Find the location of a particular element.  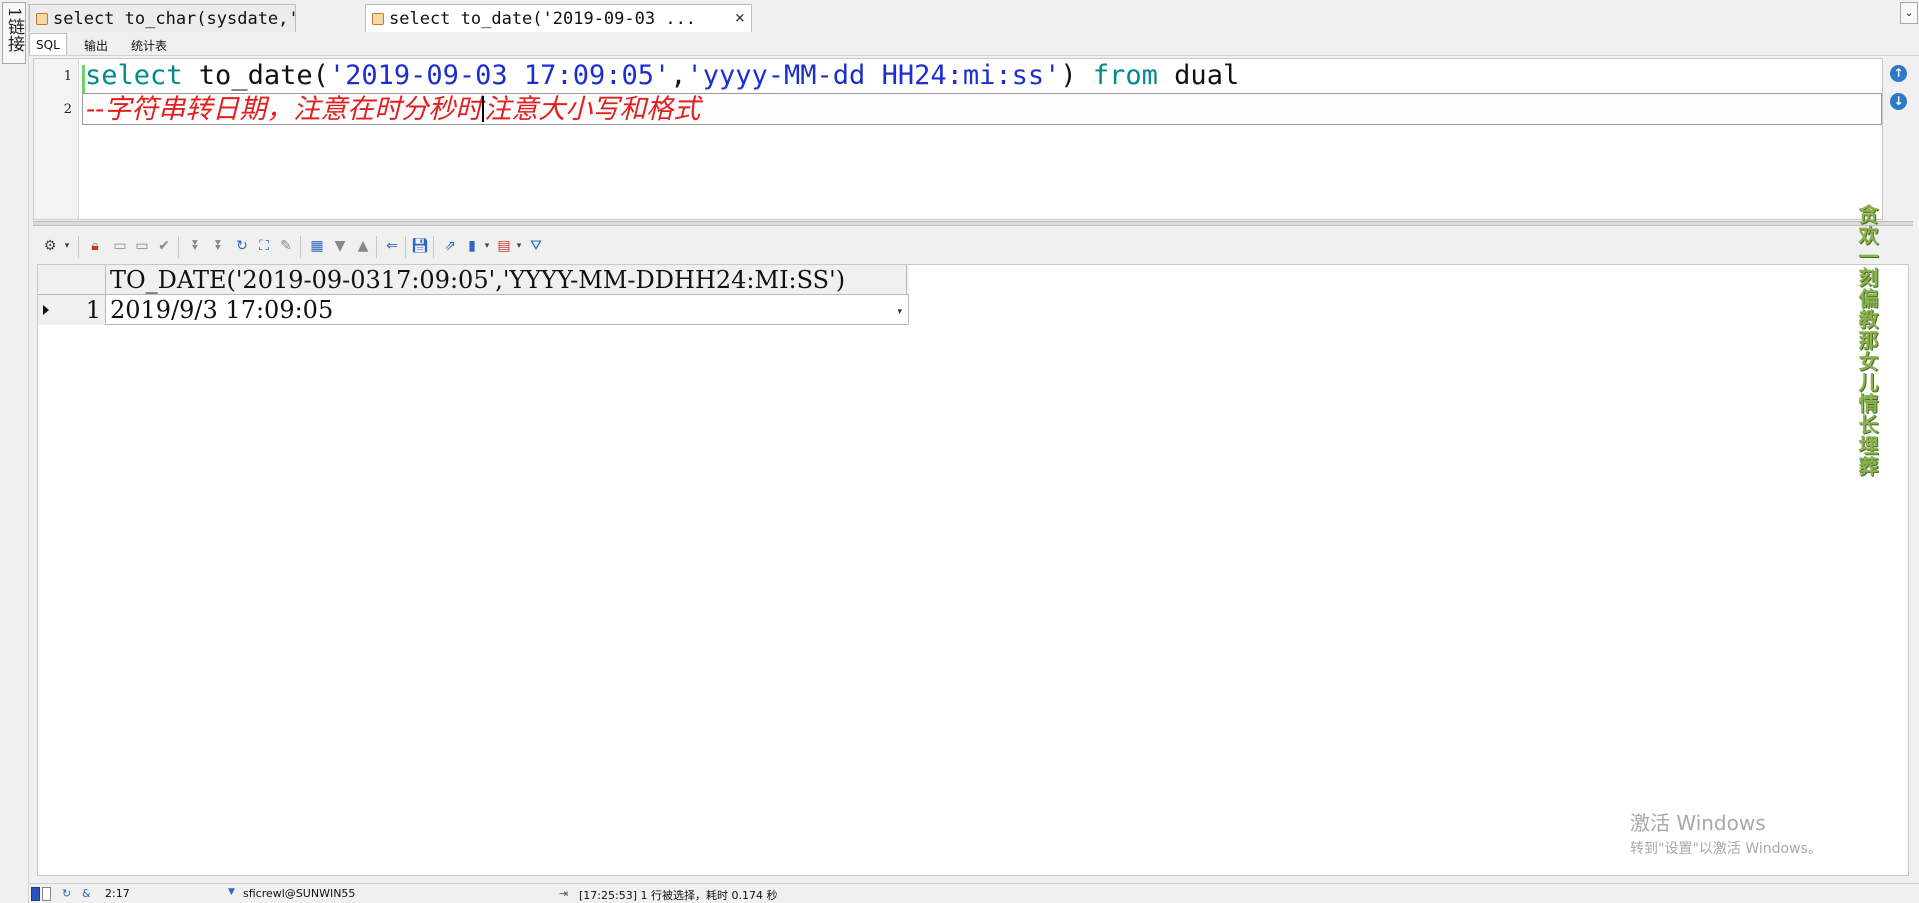

windows-activation-watermark: 激活 Windows 转到"设置"以激活 Windows。 is located at coordinates (1726, 832).